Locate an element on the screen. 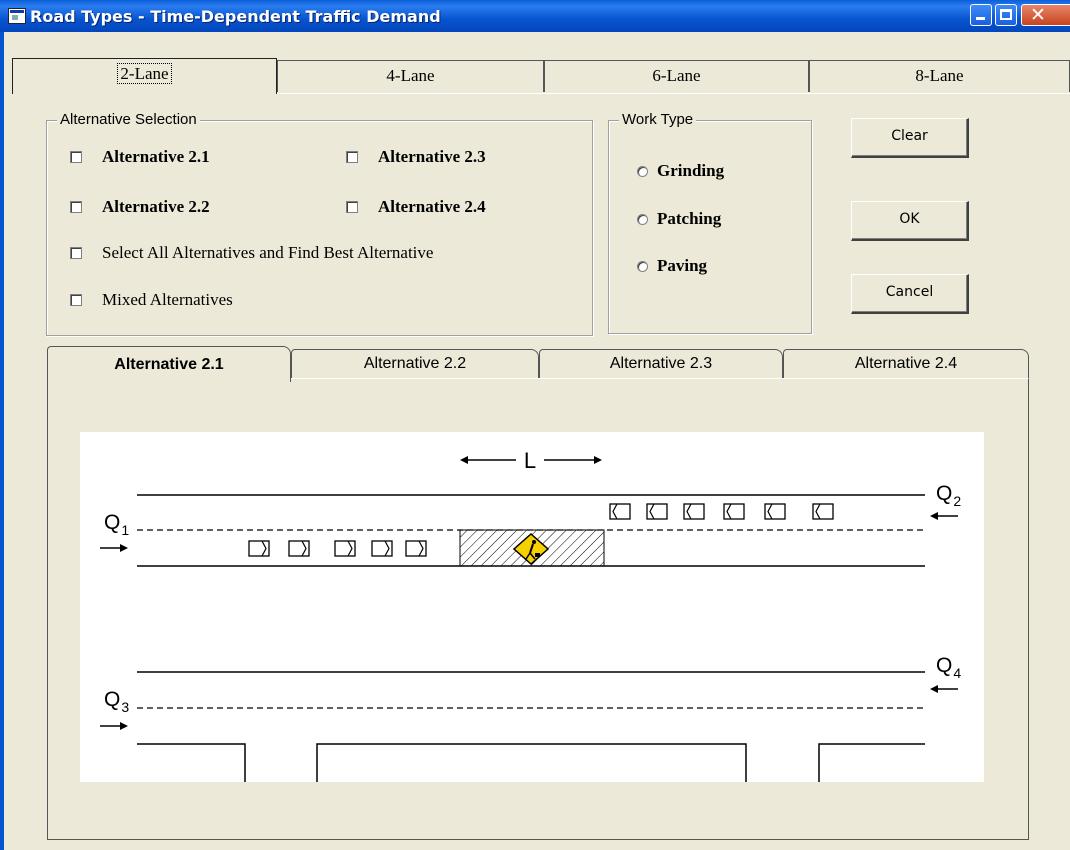 This screenshot has width=1070, height=850. tab-alternative-2-1: Alternative 2.1 is located at coordinates (169, 364).